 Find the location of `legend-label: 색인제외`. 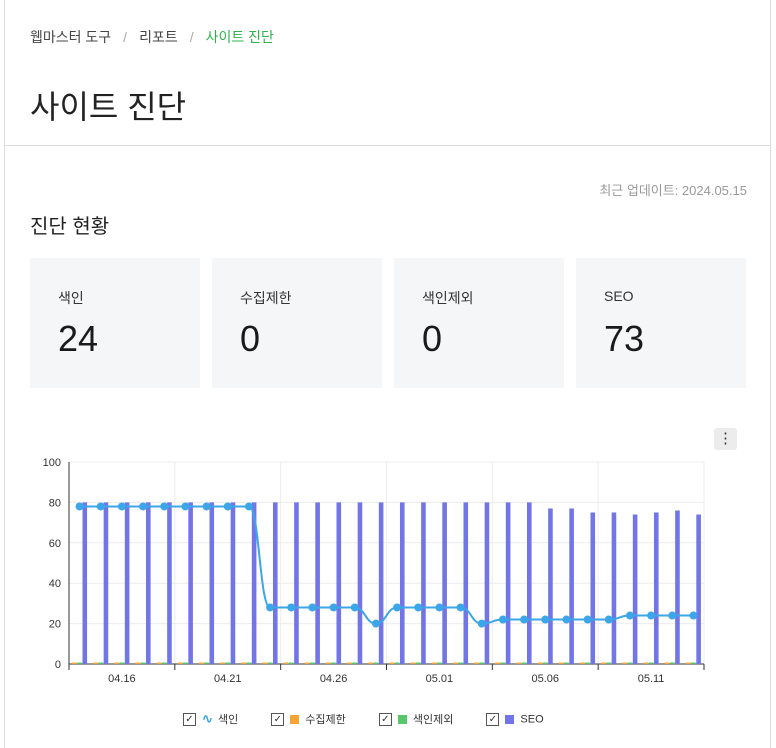

legend-label: 색인제외 is located at coordinates (433, 720).